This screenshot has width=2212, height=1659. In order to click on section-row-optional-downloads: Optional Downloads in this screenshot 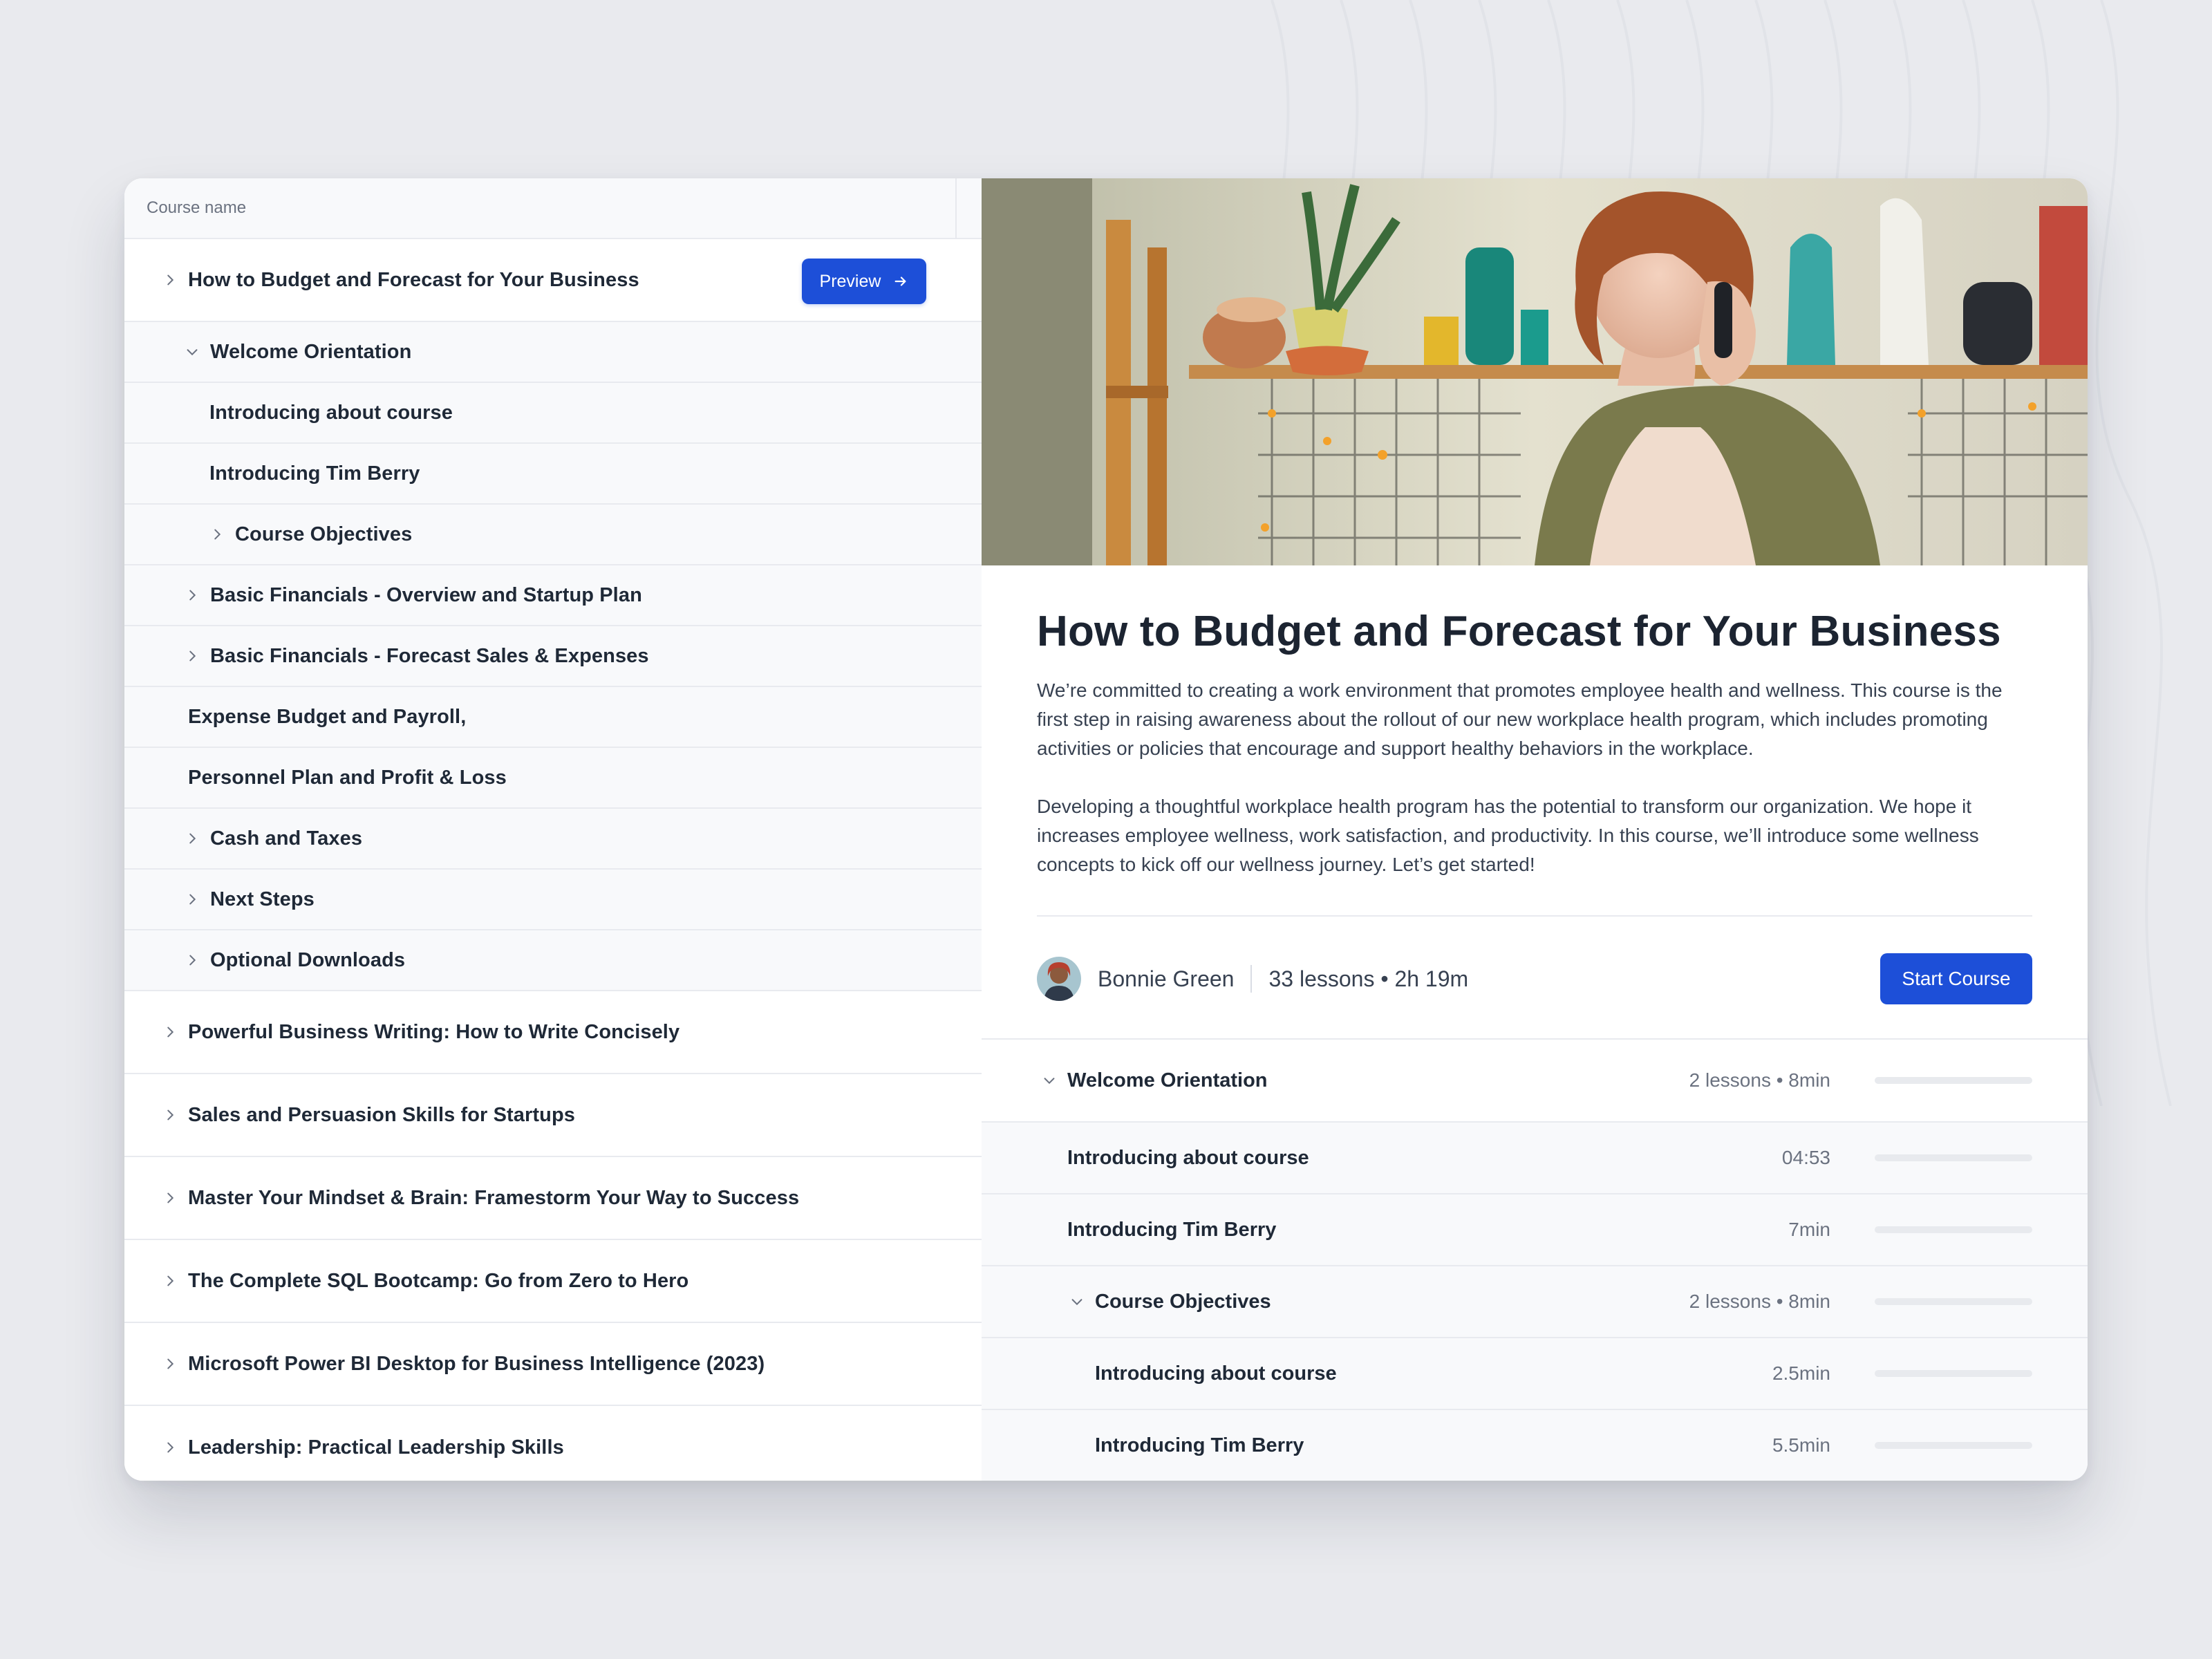, I will do `click(553, 960)`.